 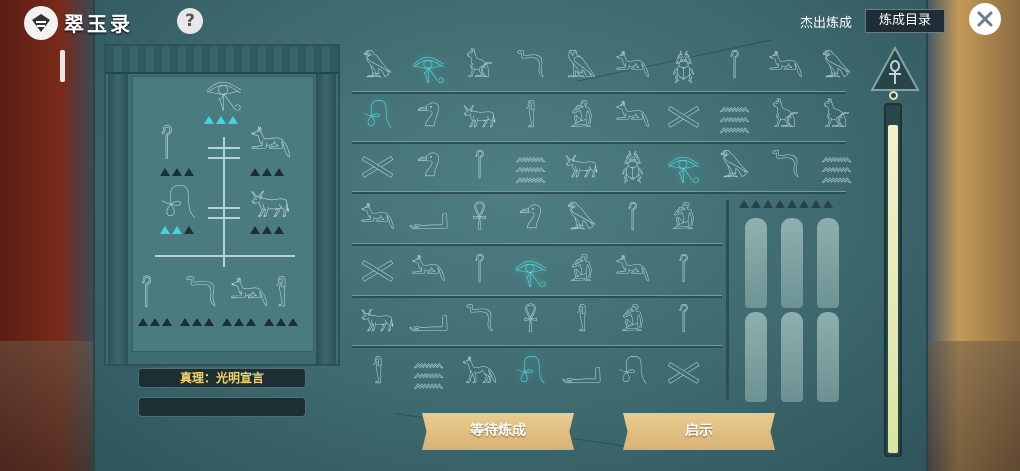 I want to click on glyph-row: 𓀾𓈗𓃥𓍯𓂝𓍯𓏵, so click(x=530, y=374).